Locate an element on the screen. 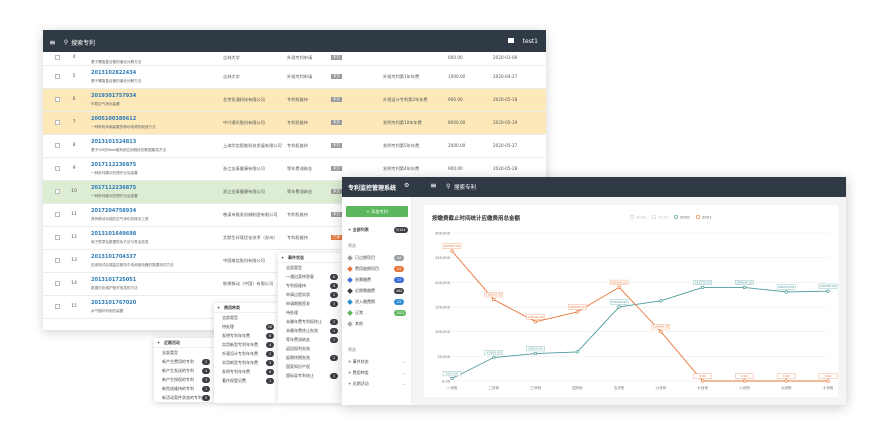 The width and height of the screenshot is (892, 448). sort-item: + 近期活动 ⌄ is located at coordinates (376, 384).